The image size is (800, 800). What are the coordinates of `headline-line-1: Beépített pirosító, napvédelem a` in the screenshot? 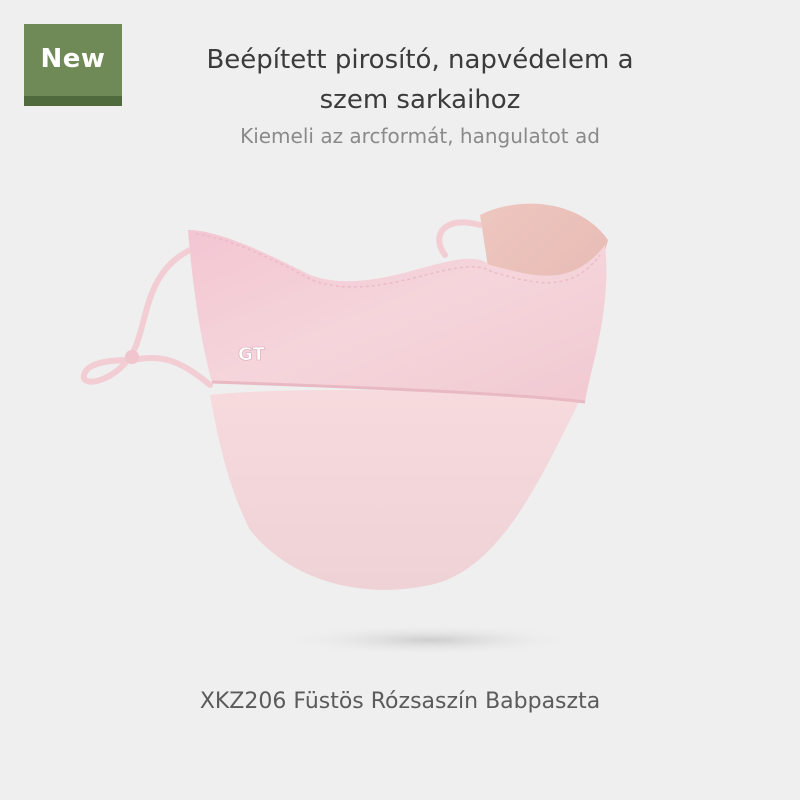 It's located at (420, 60).